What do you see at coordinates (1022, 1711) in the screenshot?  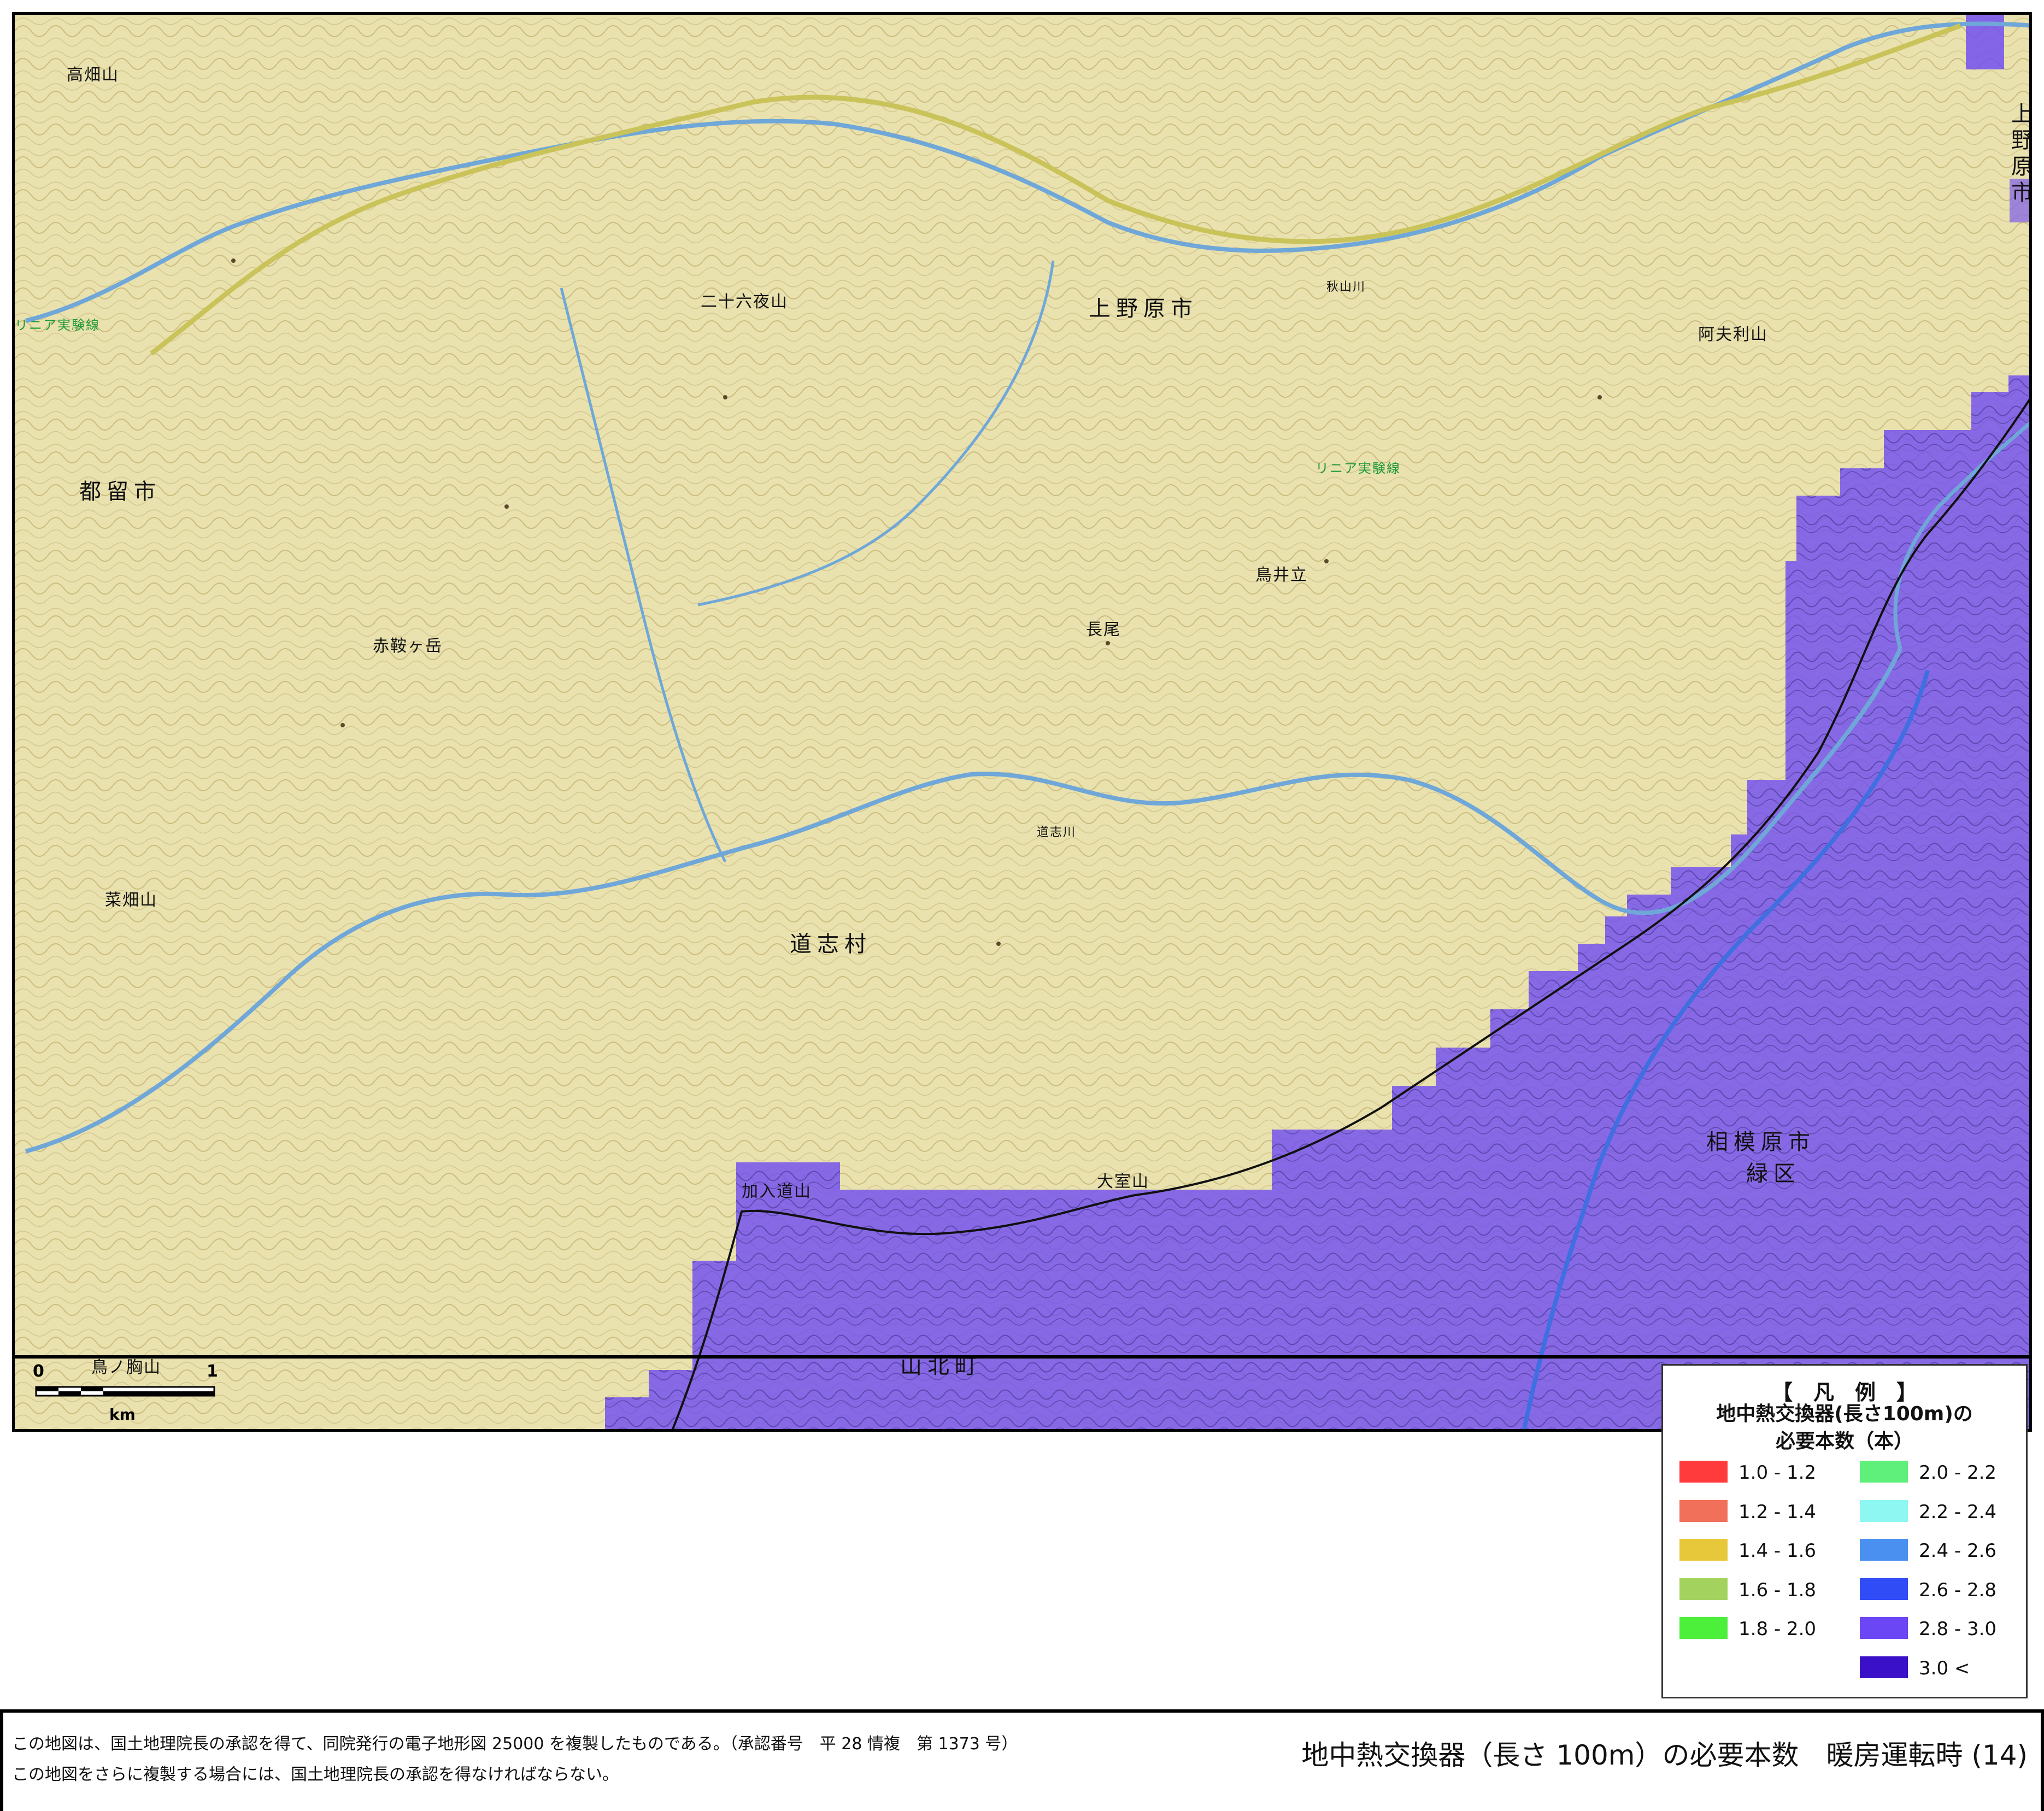 I see `footer-rule` at bounding box center [1022, 1711].